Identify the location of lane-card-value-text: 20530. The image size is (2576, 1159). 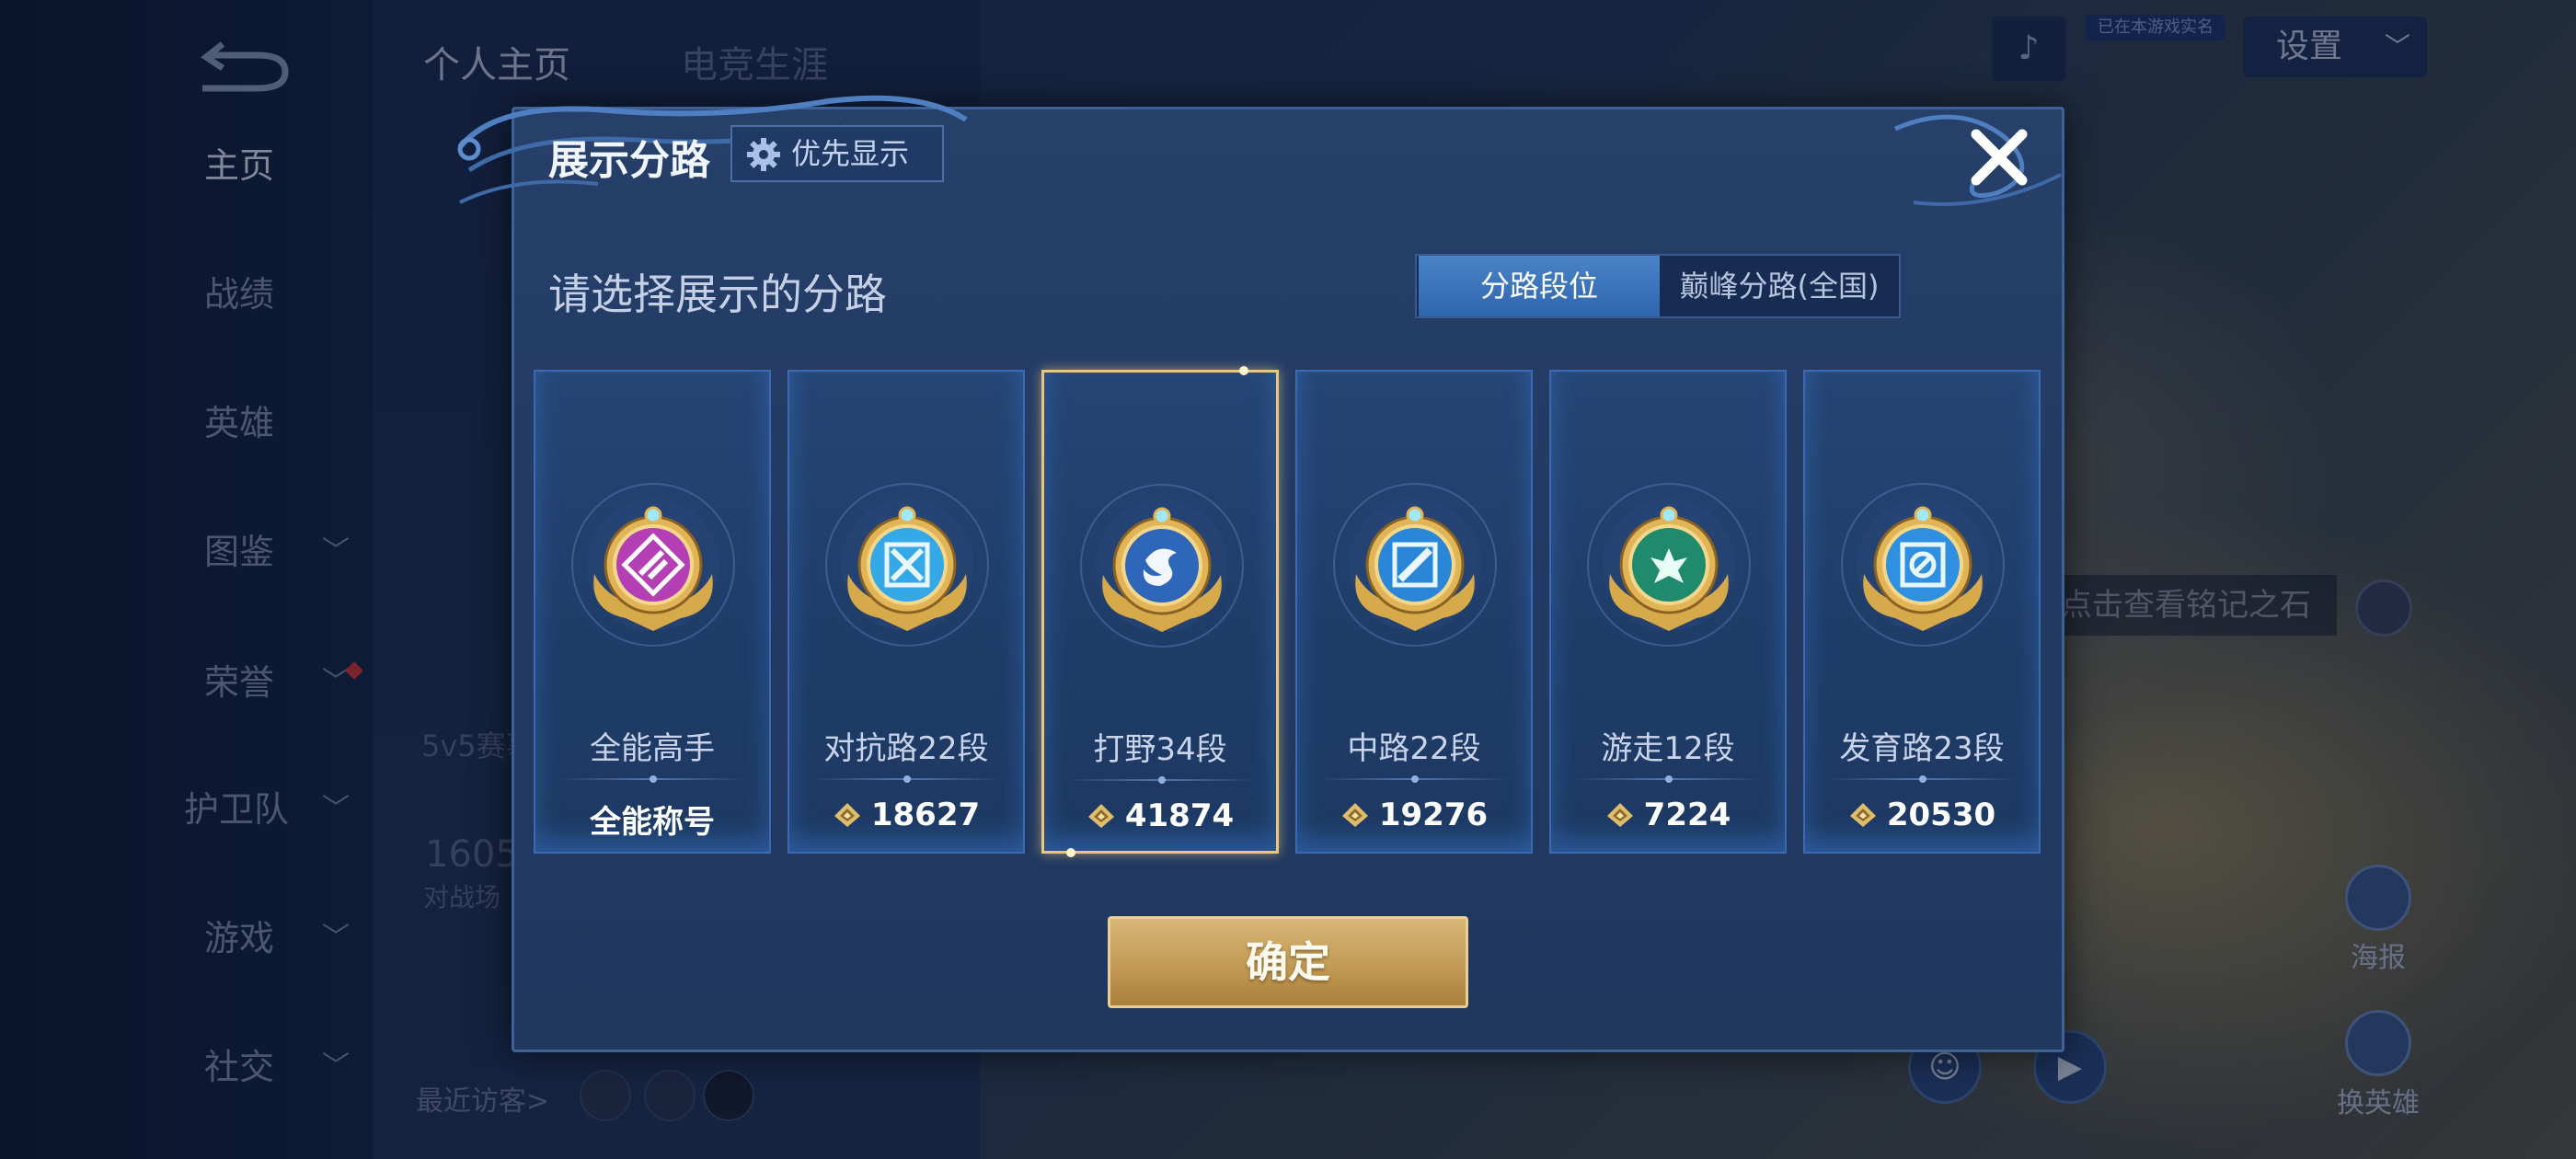
(1941, 815).